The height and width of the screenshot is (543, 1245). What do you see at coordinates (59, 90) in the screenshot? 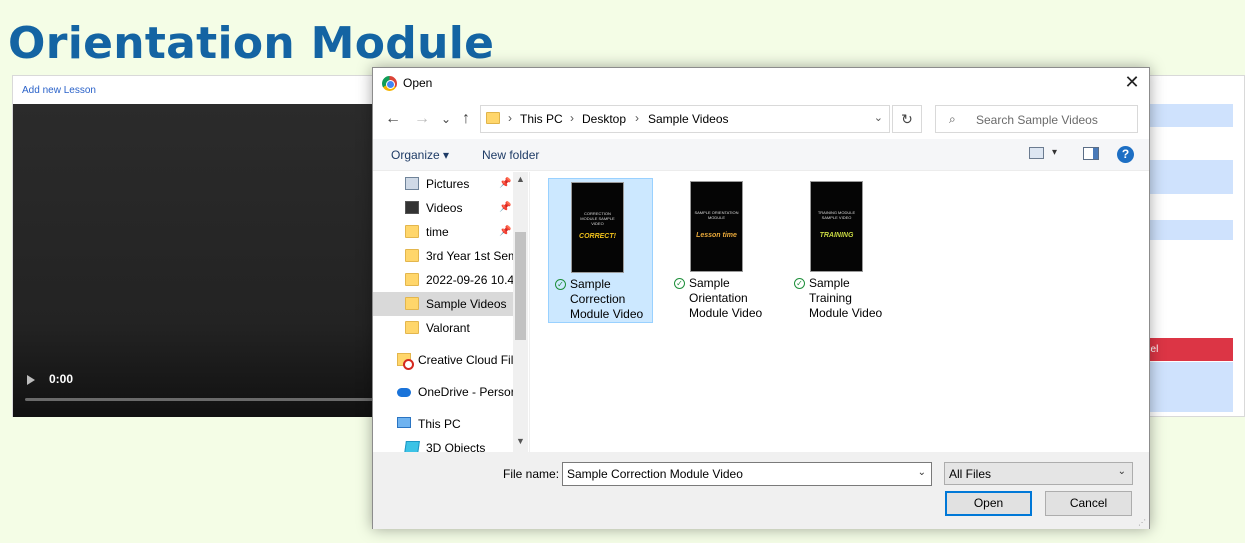
I see `add-new-lesson-link: Add new Lesson` at bounding box center [59, 90].